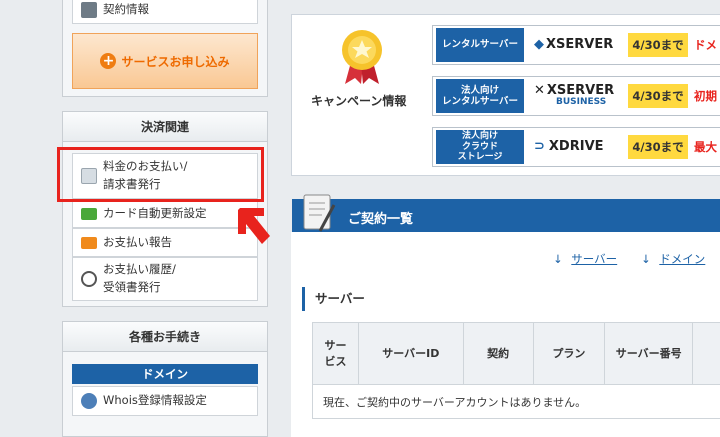  Describe the element at coordinates (569, 147) in the screenshot. I see `xdrive-logo: ⊃ XDRIVE` at that location.